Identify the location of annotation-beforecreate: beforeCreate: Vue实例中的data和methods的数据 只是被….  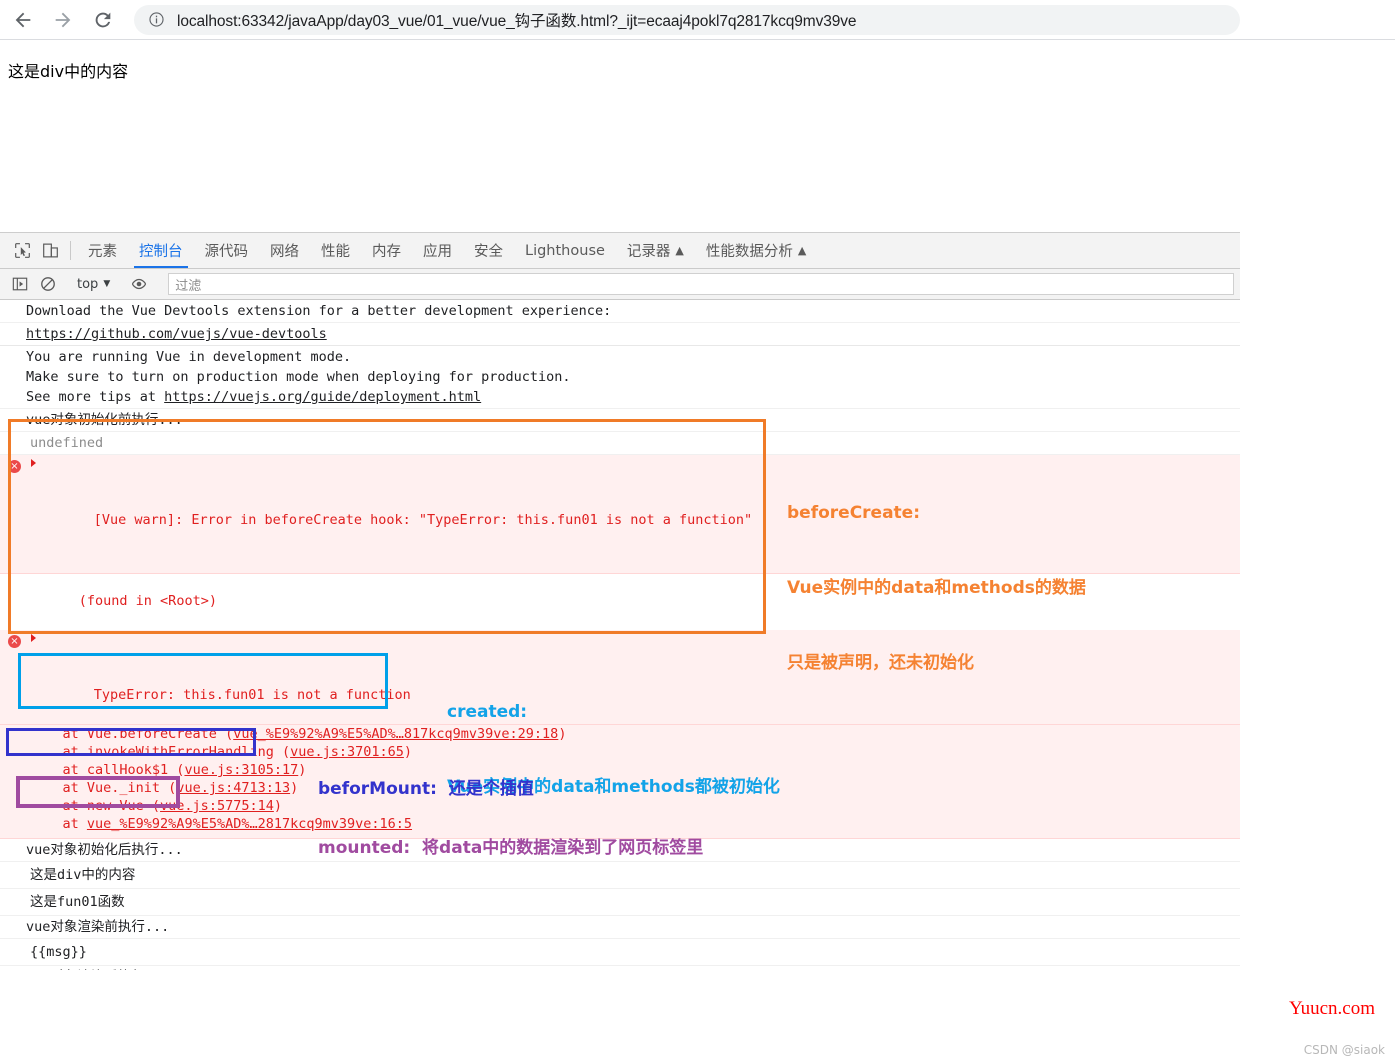
(936, 588).